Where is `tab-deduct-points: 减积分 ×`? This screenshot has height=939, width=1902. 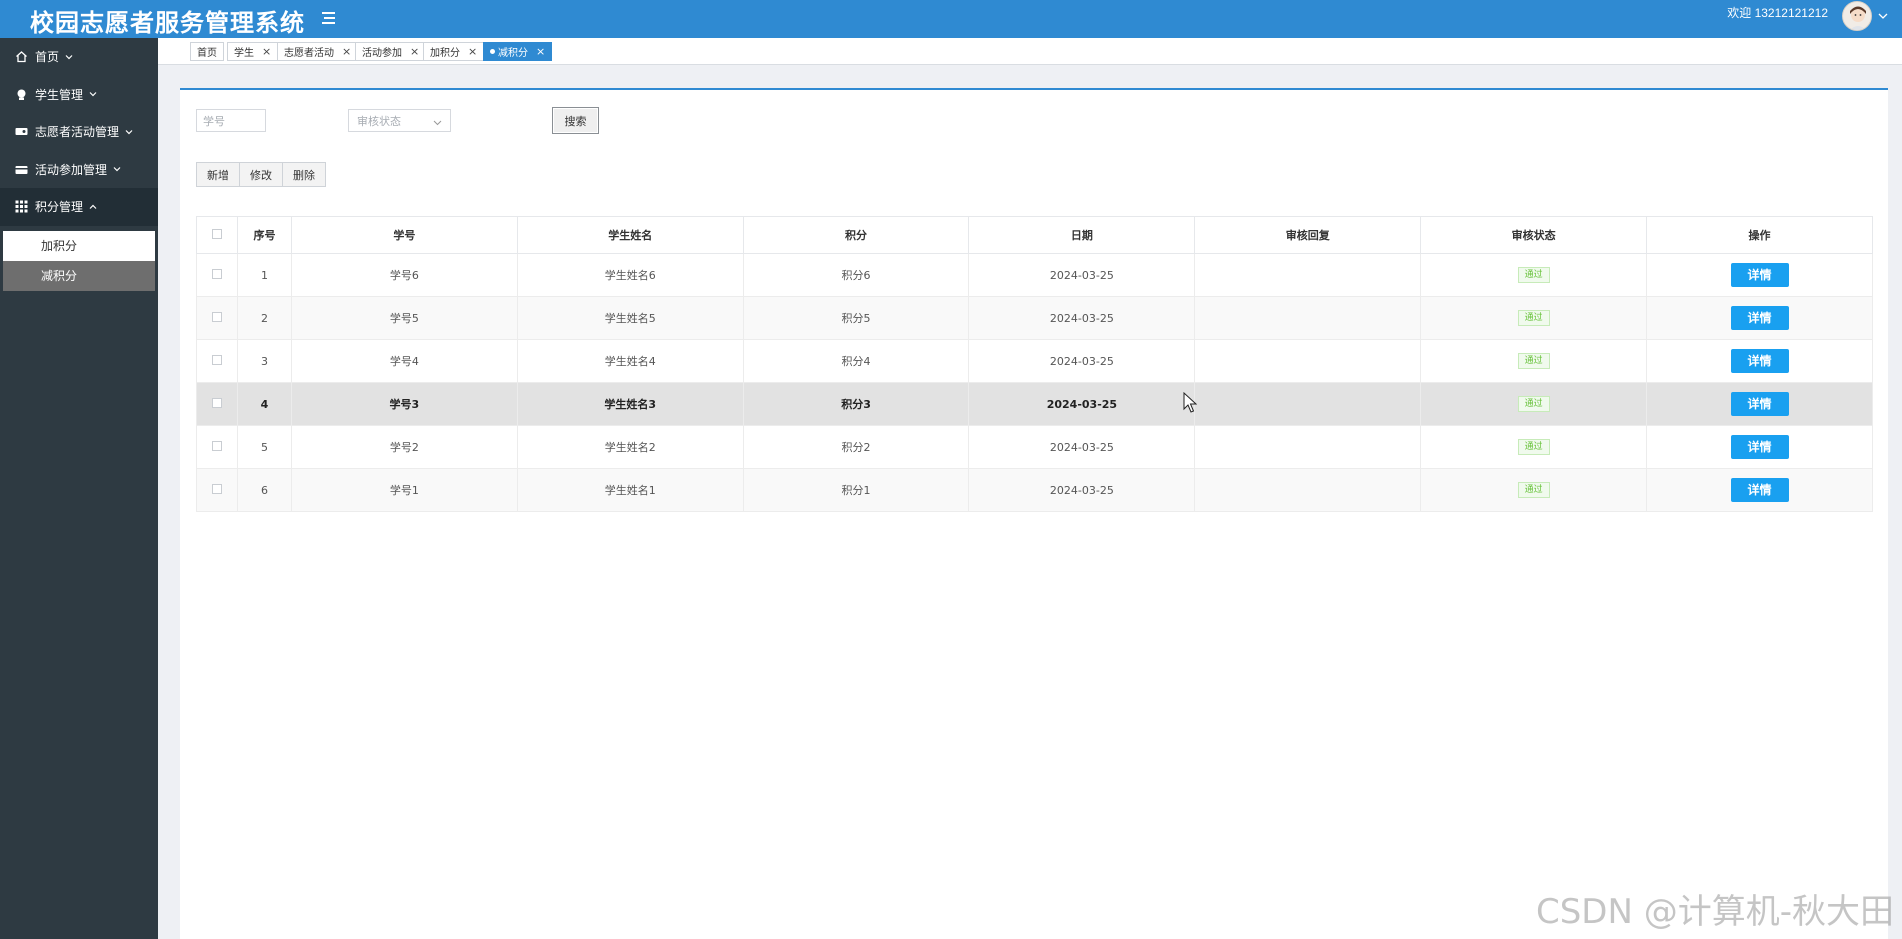 tab-deduct-points: 减积分 × is located at coordinates (518, 51).